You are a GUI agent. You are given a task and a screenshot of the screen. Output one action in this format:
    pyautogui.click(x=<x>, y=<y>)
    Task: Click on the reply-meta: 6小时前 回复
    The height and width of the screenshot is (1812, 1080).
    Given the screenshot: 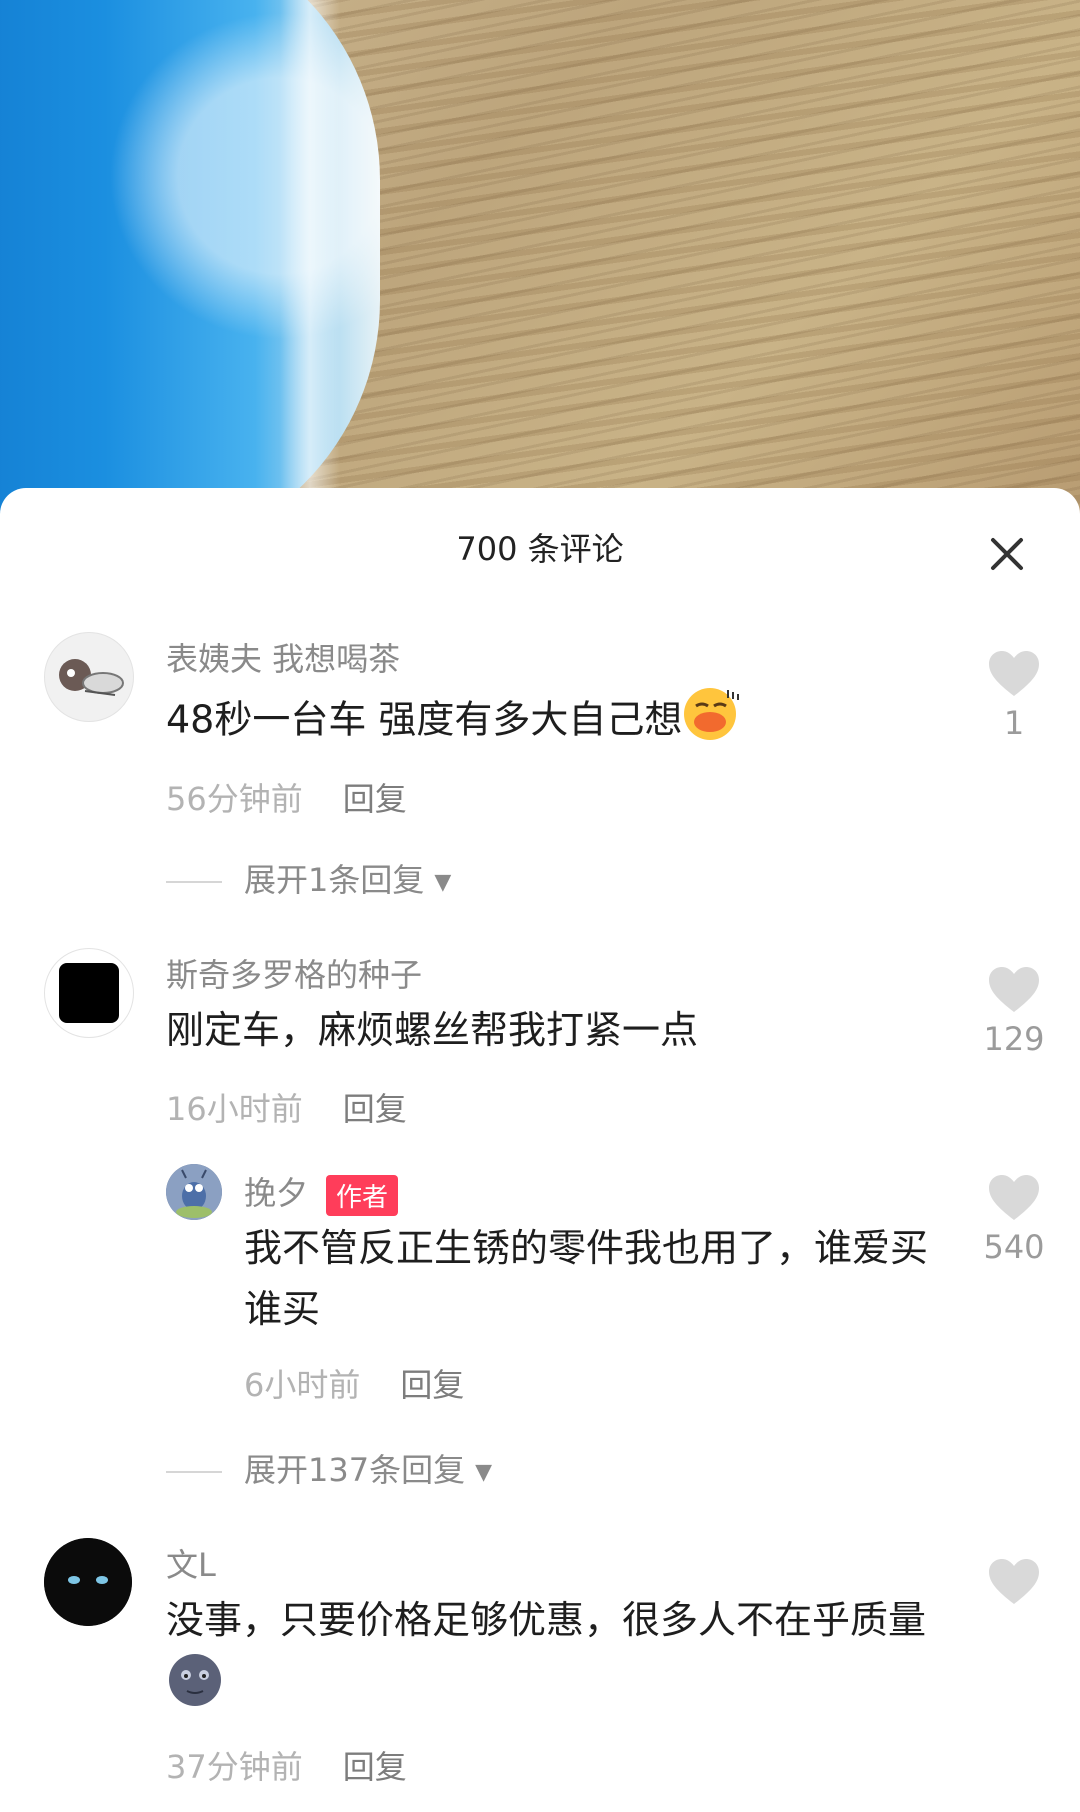 What is the action you would take?
    pyautogui.click(x=354, y=1383)
    